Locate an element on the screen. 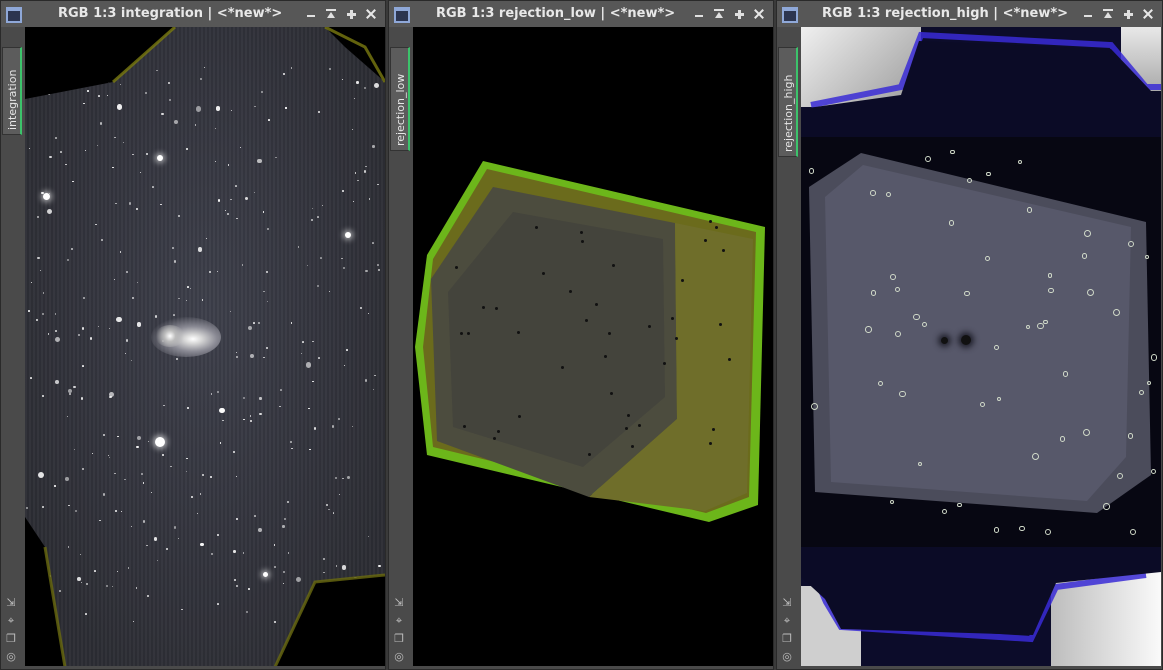  view-sidebar: rejection_low ⇲ ⌖ ❐ ◎ is located at coordinates (400, 348).